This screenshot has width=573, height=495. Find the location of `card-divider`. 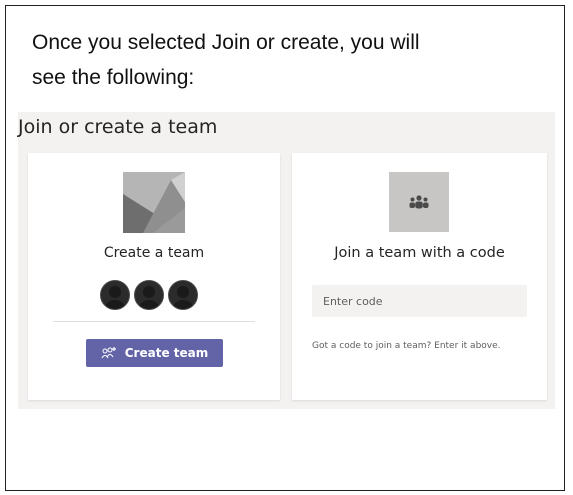

card-divider is located at coordinates (154, 321).